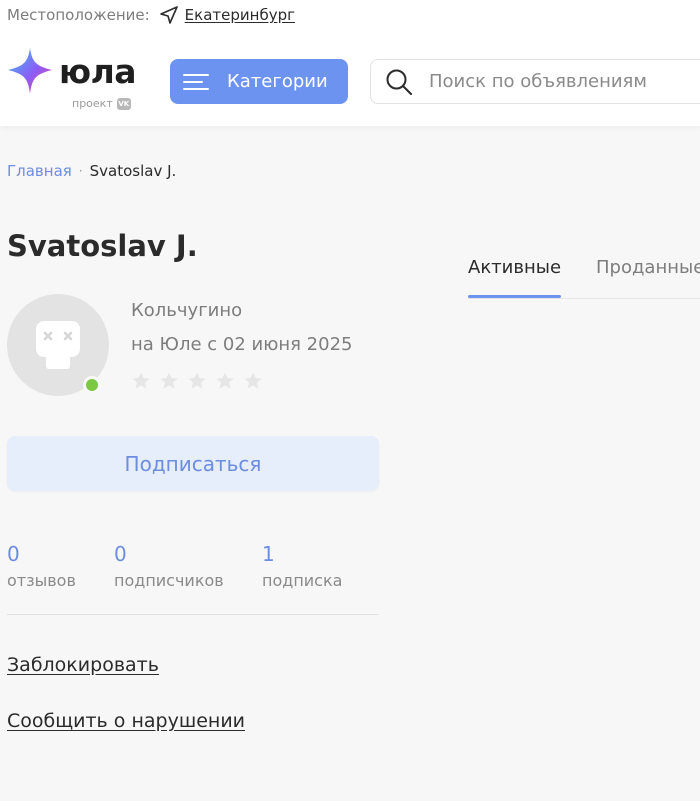 The image size is (700, 801). Describe the element at coordinates (240, 15) in the screenshot. I see `location-city-link: Екатеринбург` at that location.